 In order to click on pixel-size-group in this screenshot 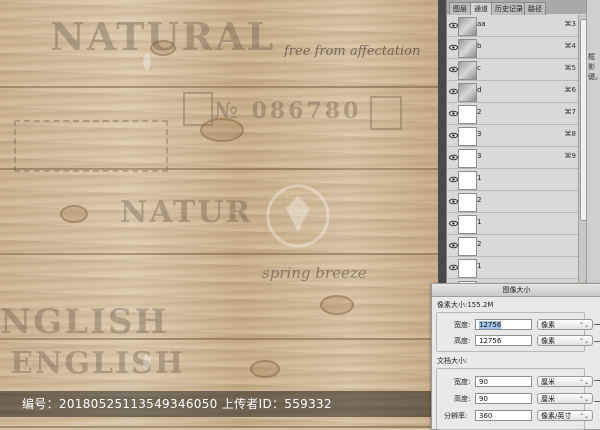, I will do `click(510, 332)`.